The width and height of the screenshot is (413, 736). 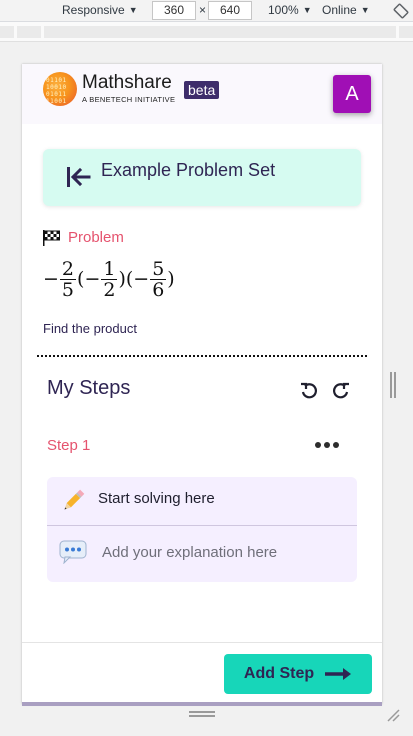 What do you see at coordinates (202, 525) in the screenshot?
I see `editor-divider` at bounding box center [202, 525].